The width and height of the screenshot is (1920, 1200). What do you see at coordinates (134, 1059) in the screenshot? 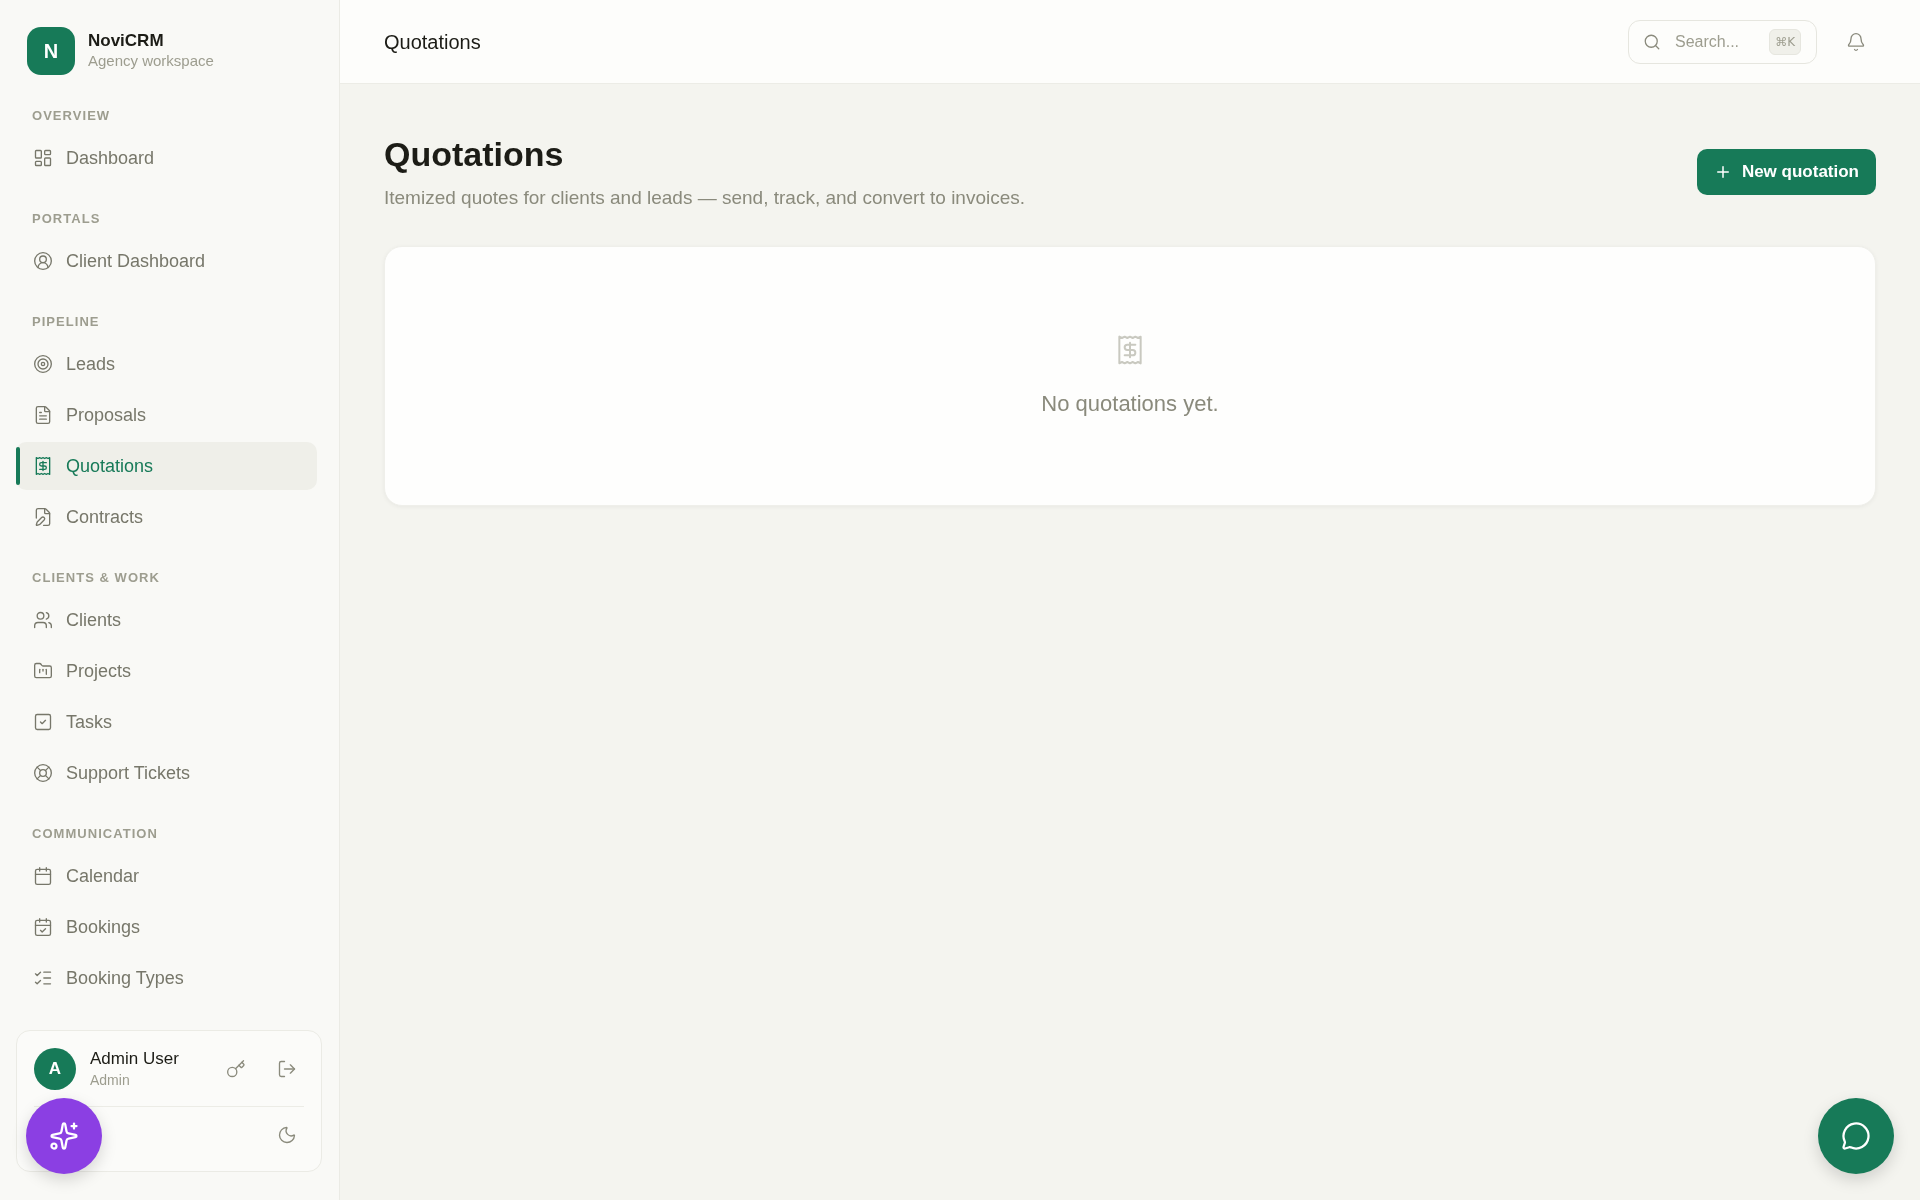
I see `user-name: Admin User` at bounding box center [134, 1059].